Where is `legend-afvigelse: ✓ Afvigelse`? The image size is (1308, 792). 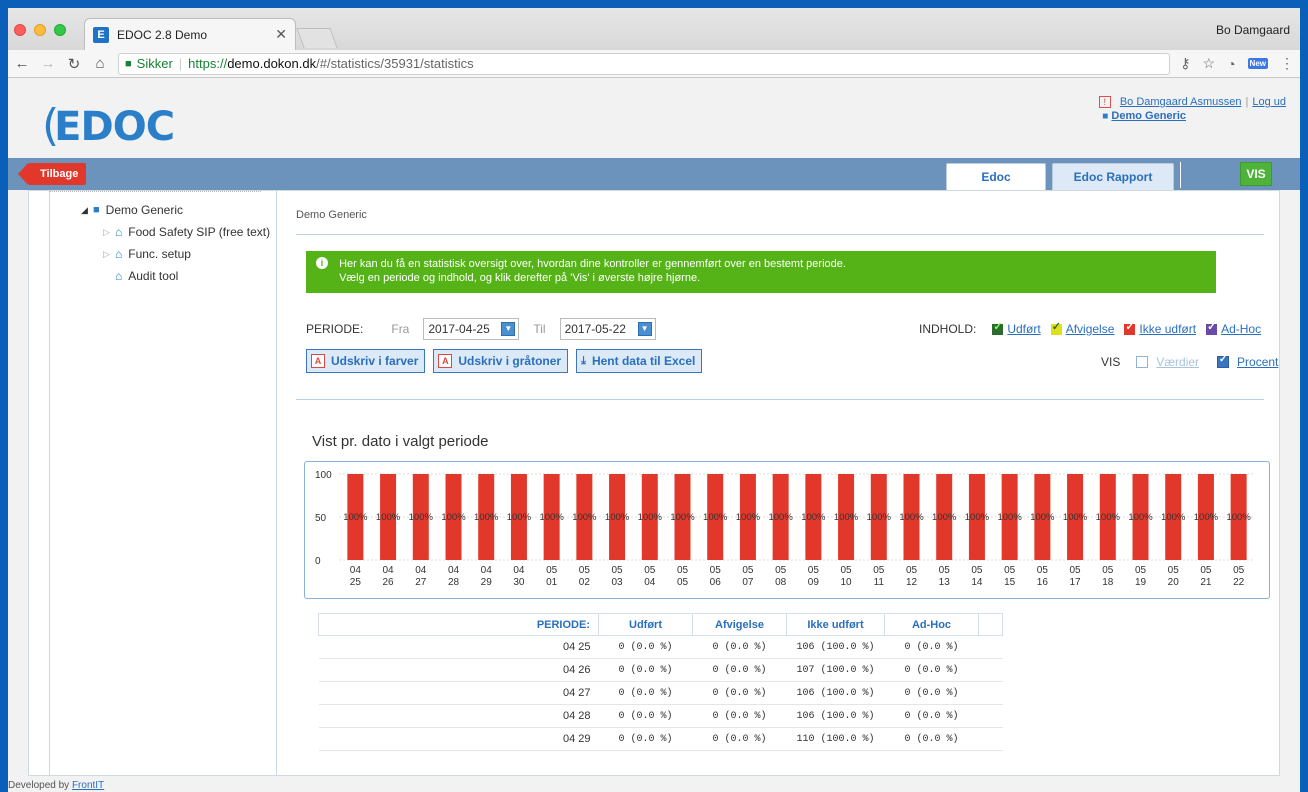
legend-afvigelse: ✓ Afvigelse is located at coordinates (1082, 328).